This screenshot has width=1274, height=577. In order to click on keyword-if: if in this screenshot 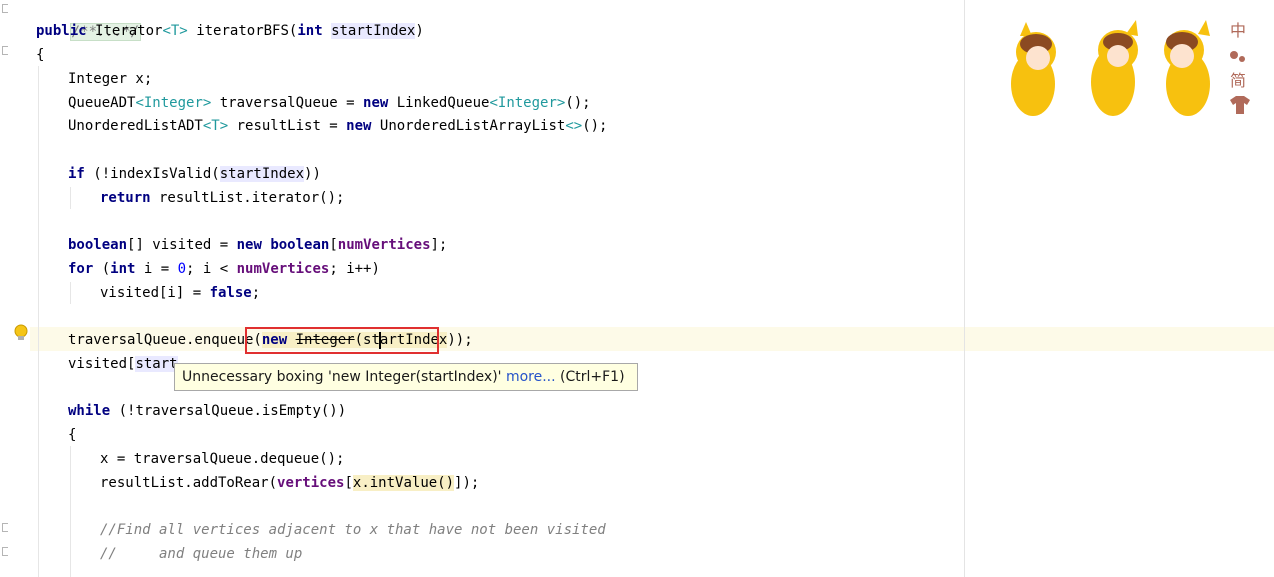, I will do `click(76, 174)`.